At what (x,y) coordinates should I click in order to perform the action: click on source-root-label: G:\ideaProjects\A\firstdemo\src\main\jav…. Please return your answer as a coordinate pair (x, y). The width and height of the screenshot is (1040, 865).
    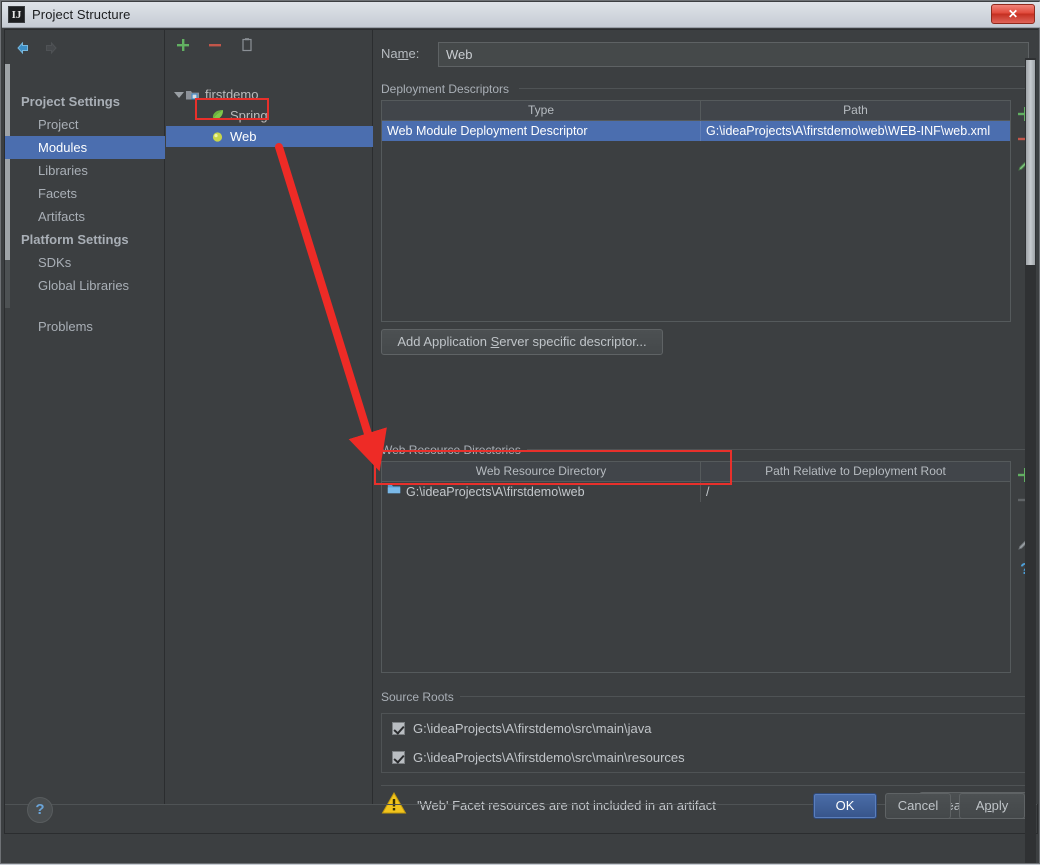
    Looking at the image, I should click on (532, 728).